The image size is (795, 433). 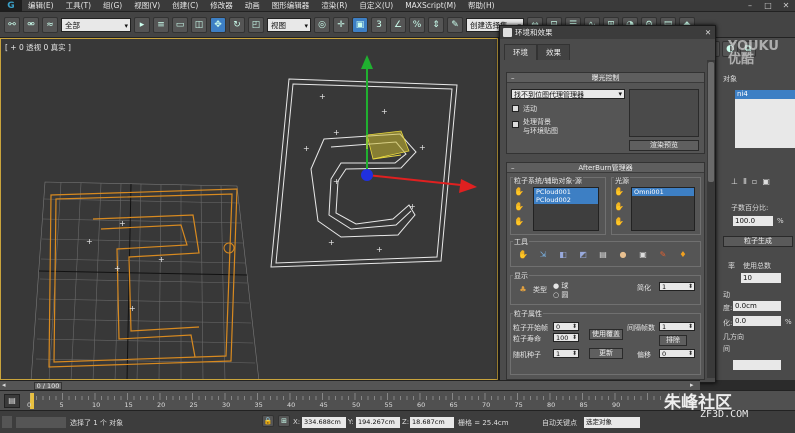 I want to click on start-frame-spinner: 0, so click(x=566, y=326).